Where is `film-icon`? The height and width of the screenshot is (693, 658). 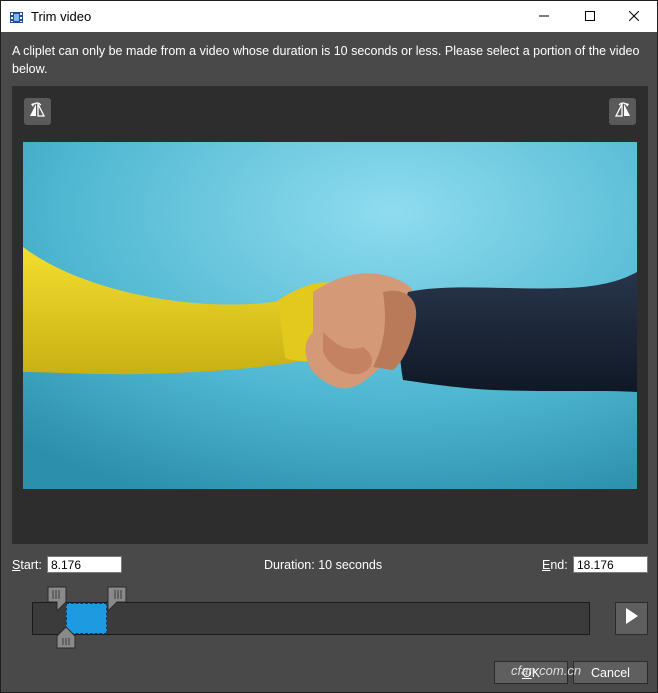 film-icon is located at coordinates (16, 16).